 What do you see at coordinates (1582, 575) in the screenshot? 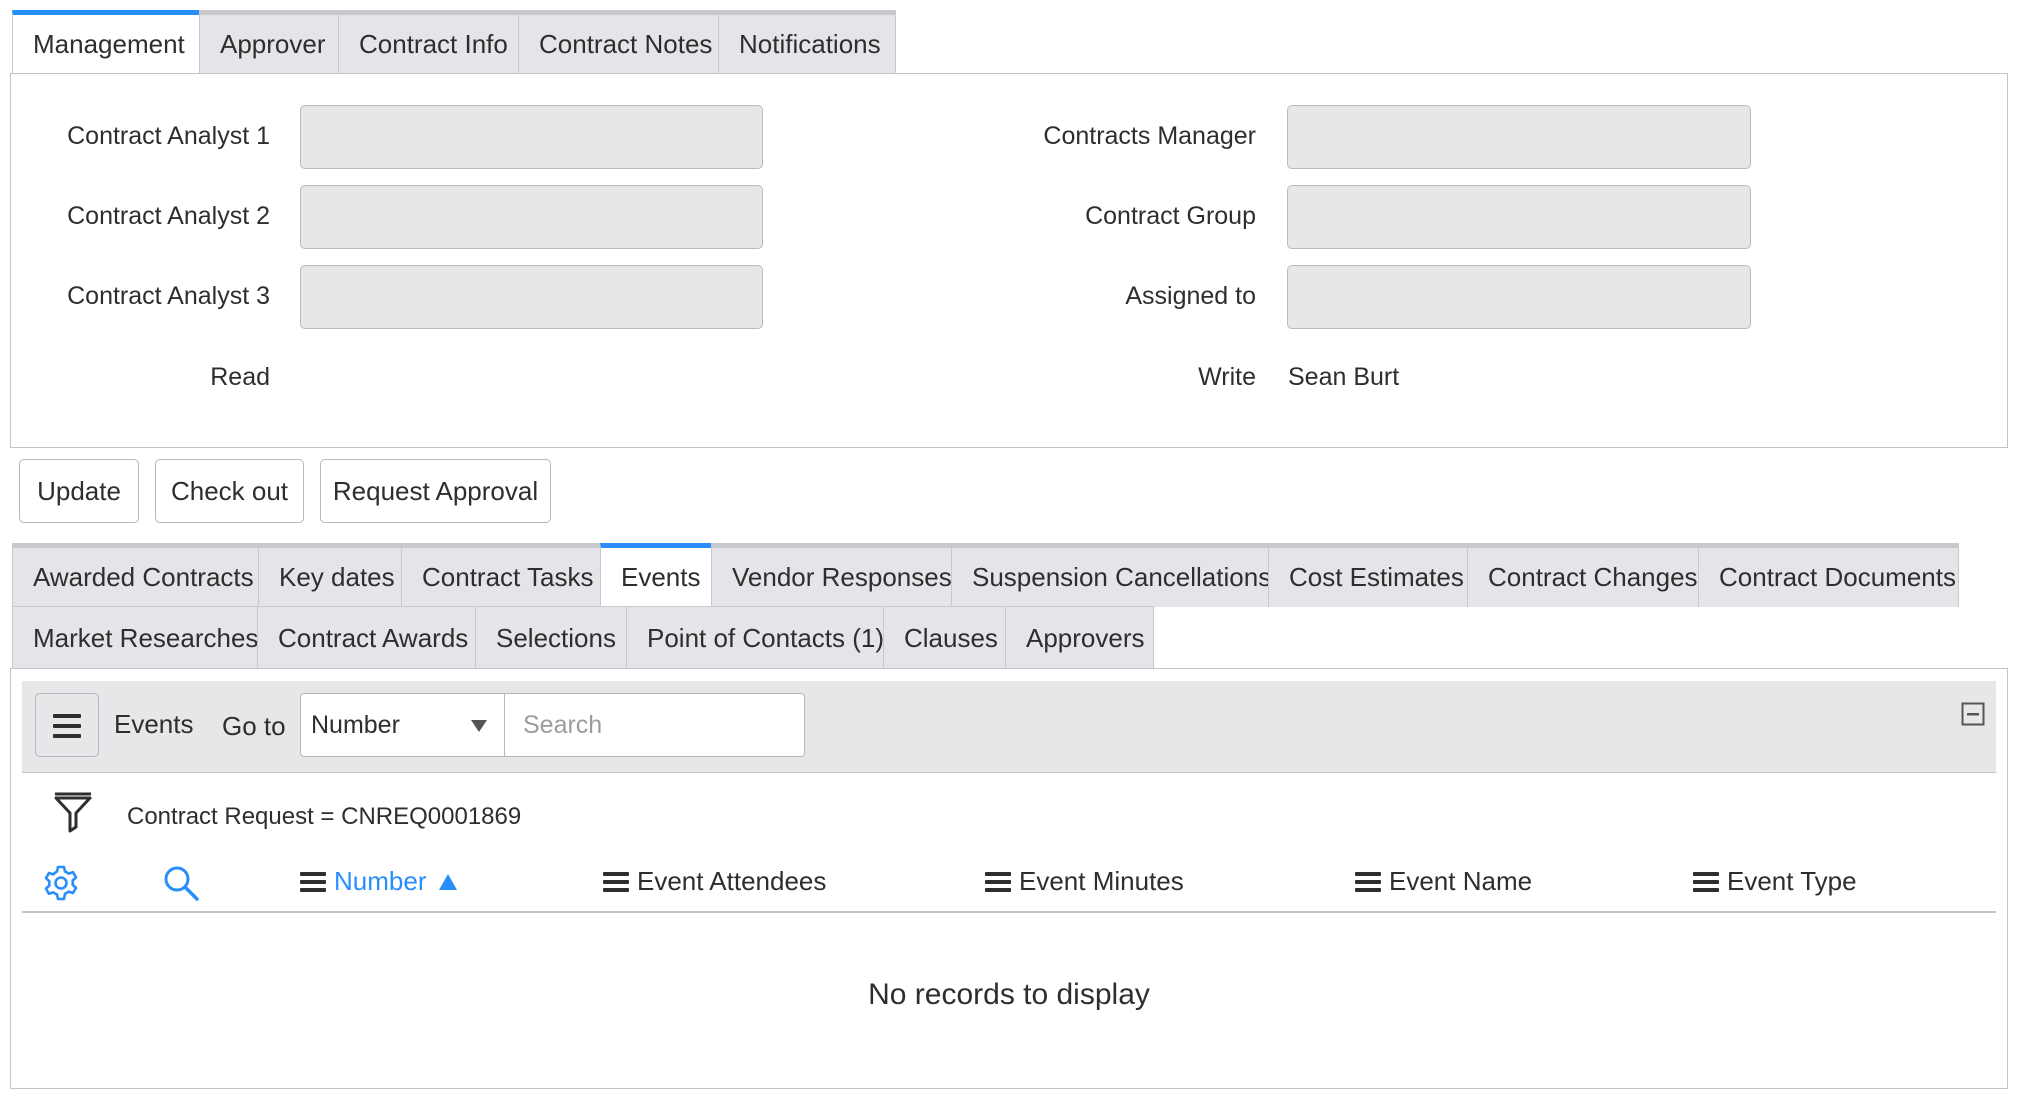
I see `tab-contract-changes: Contract Changes` at bounding box center [1582, 575].